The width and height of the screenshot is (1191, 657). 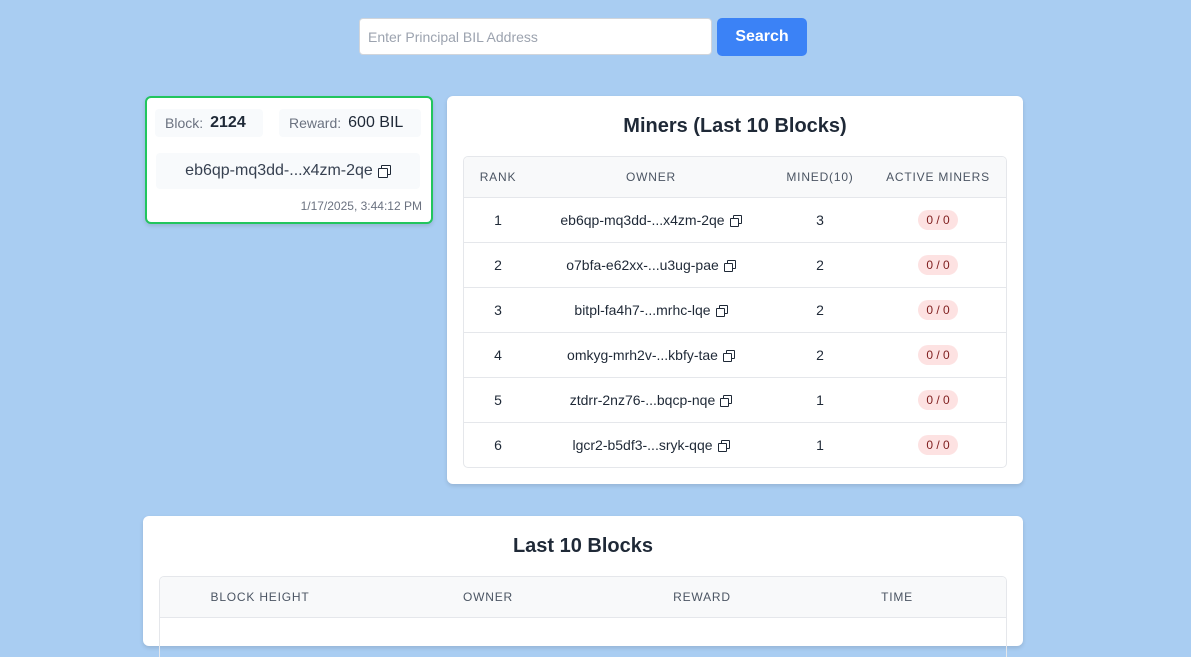 I want to click on table-row: 3 bitpl-fa4h7-...mrhc-lqe 2 0 / 0, so click(x=735, y=310).